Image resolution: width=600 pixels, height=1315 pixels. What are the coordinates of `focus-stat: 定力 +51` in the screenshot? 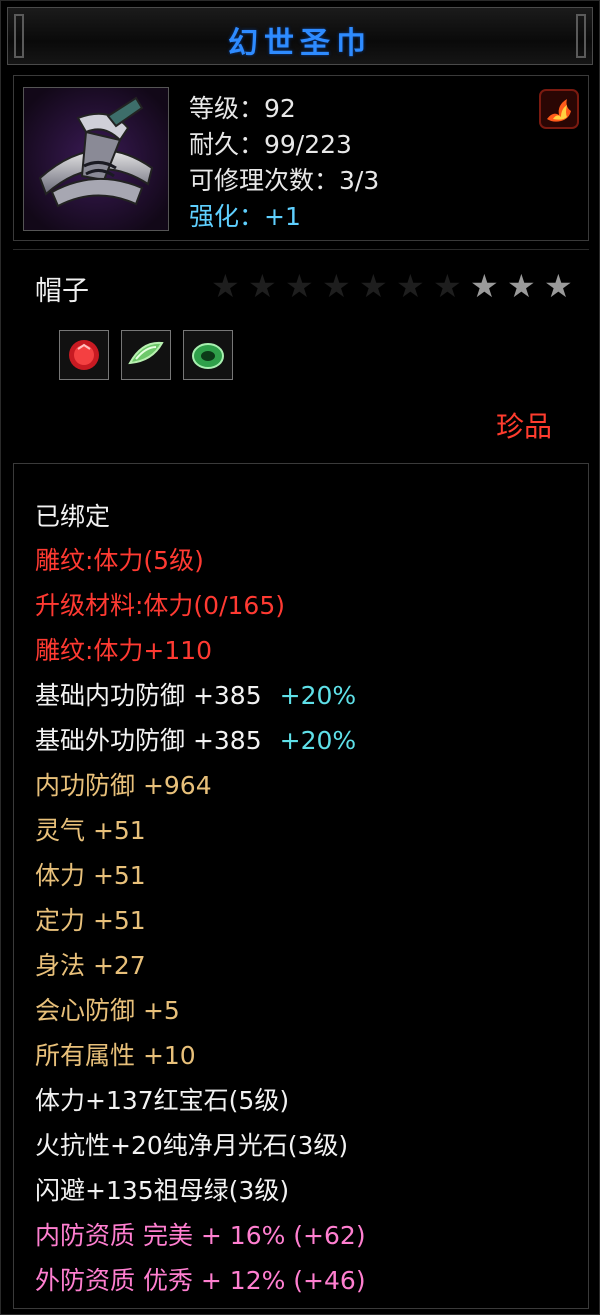 It's located at (90, 920).